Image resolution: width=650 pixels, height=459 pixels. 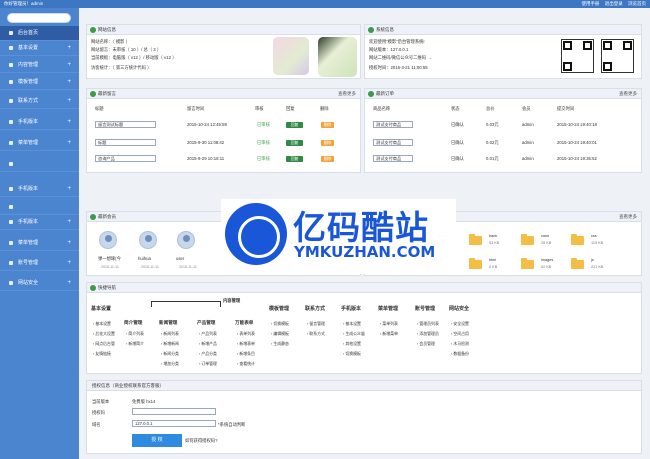 What do you see at coordinates (352, 344) in the screenshot?
I see `quicknav-link: › 其他设置` at bounding box center [352, 344].